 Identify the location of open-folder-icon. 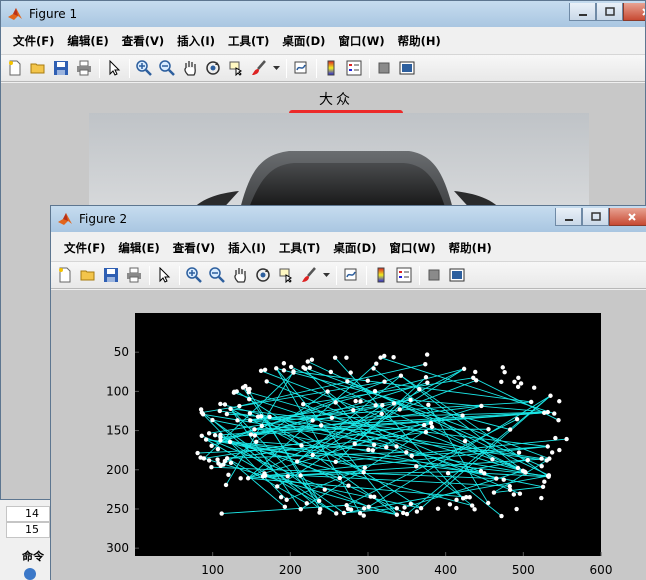
(87, 275).